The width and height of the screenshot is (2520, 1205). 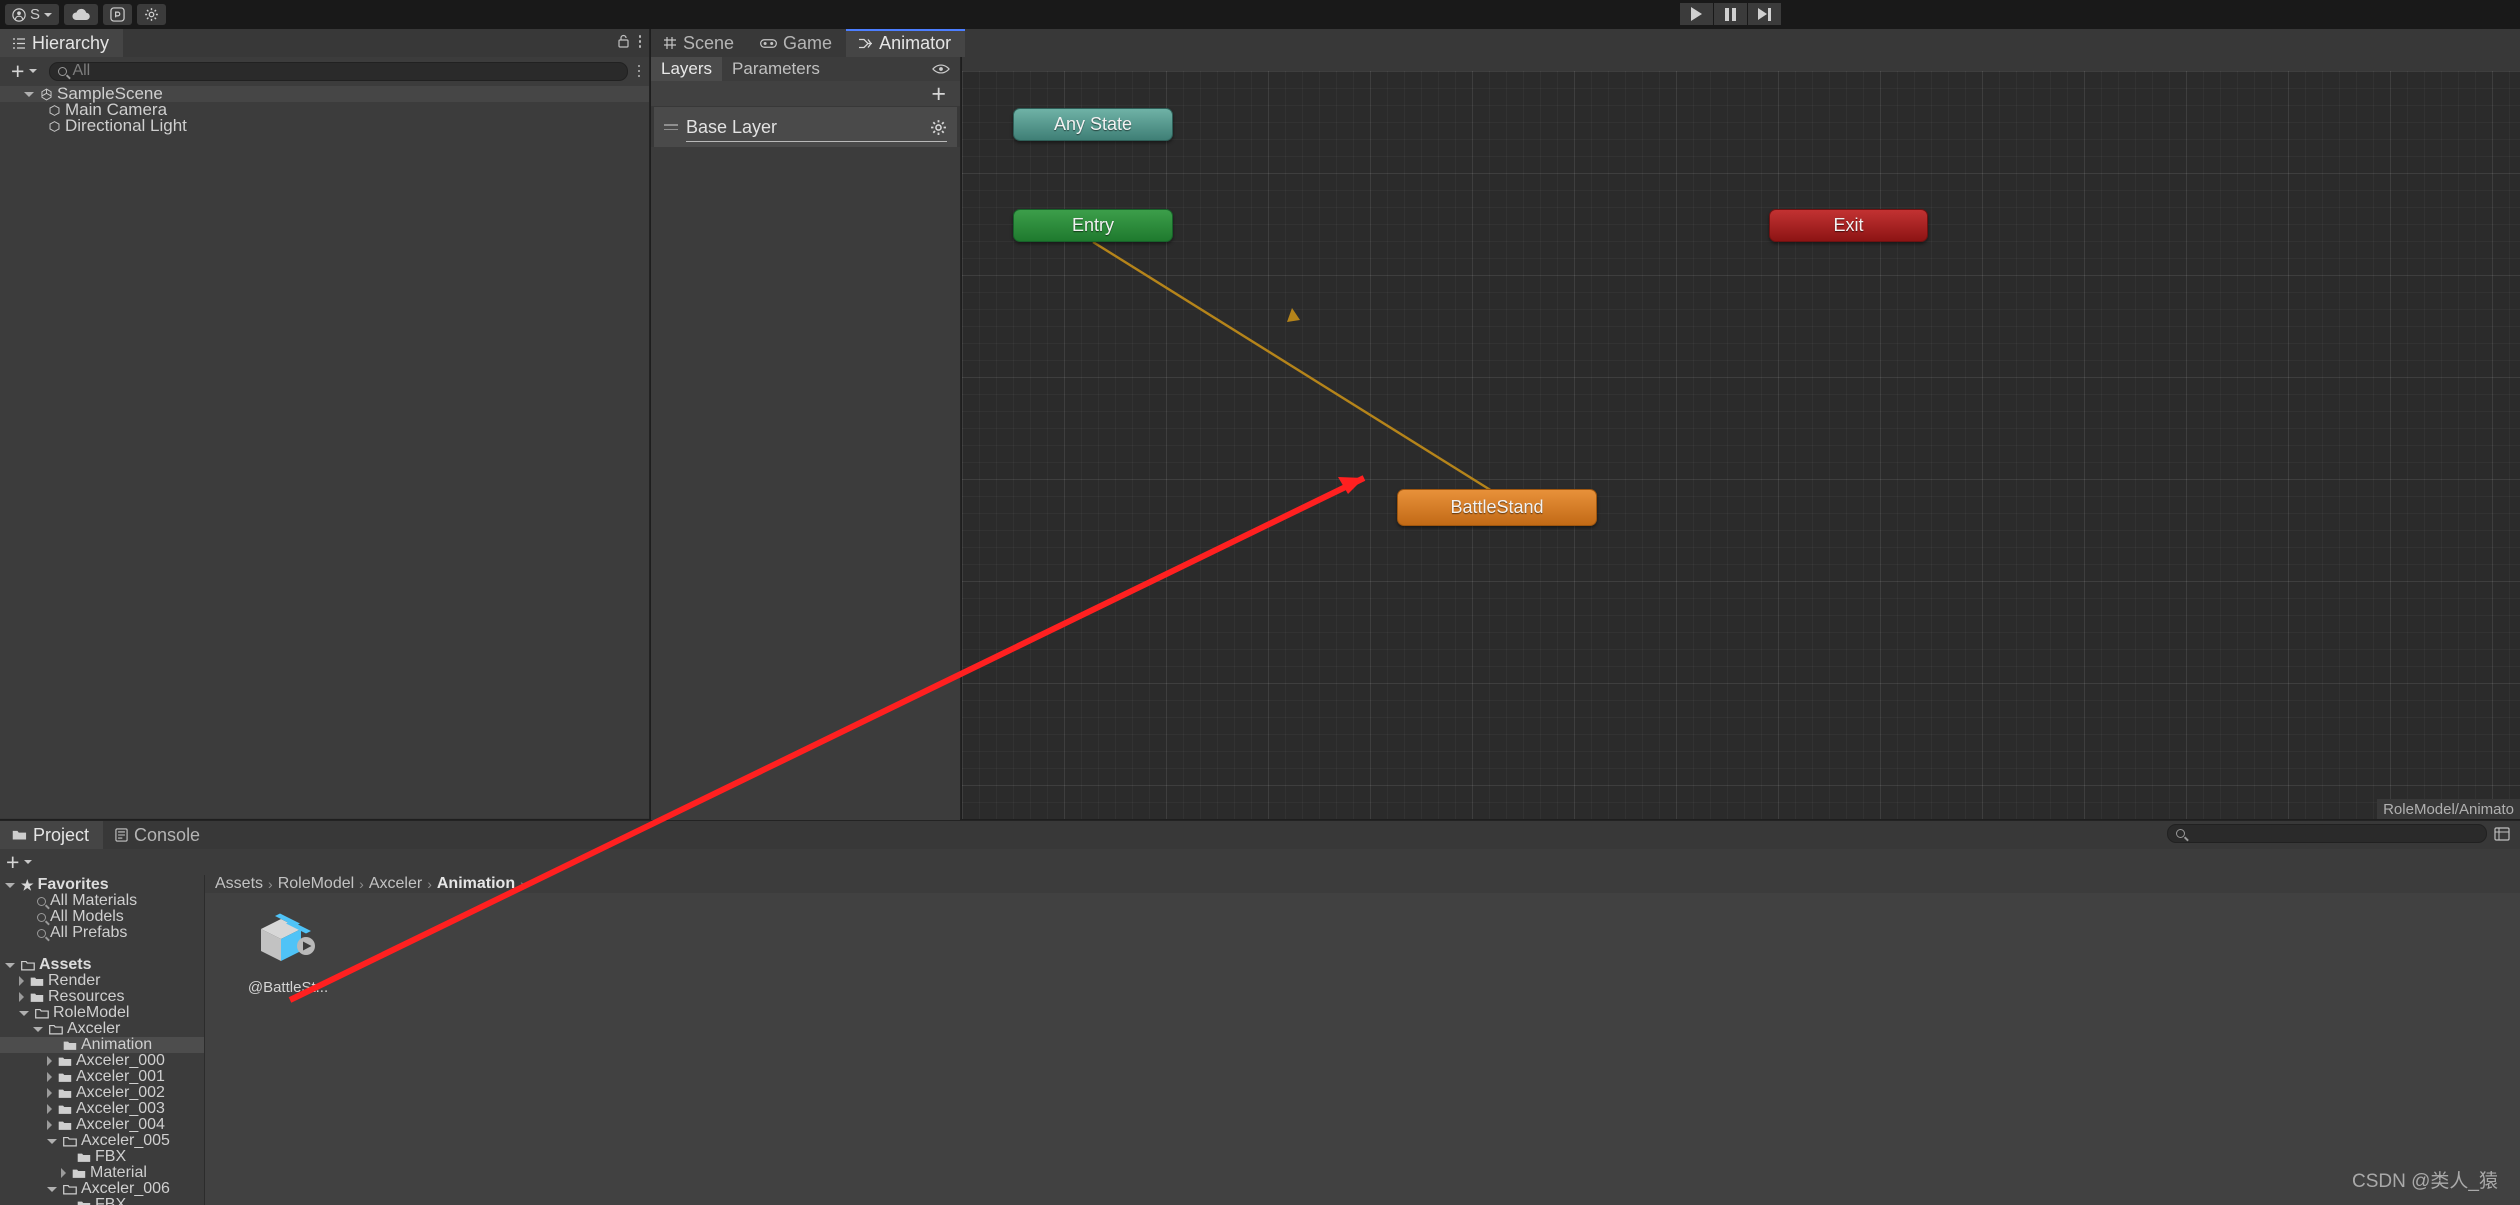 What do you see at coordinates (1848, 225) in the screenshot?
I see `state-node-exit: Exit` at bounding box center [1848, 225].